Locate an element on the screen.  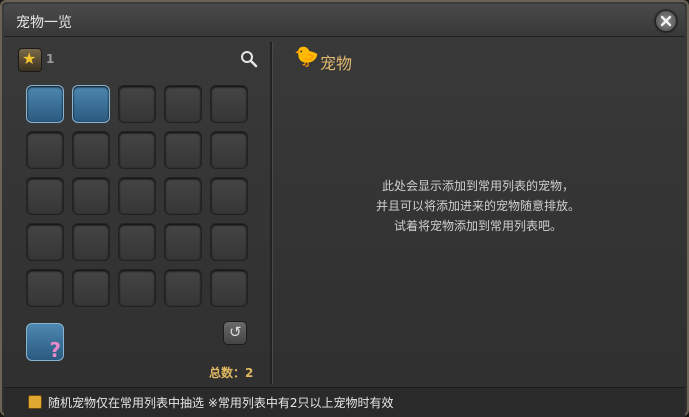
message-line: 并且可以将添加进来的宠物随意排放。 is located at coordinates (477, 206).